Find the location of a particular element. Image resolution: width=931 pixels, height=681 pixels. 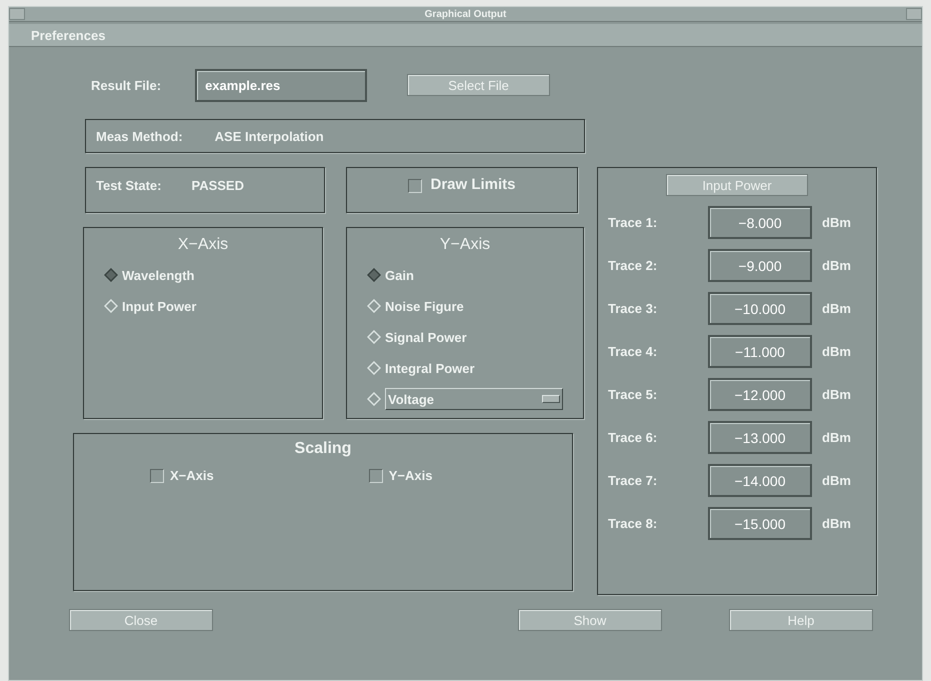

window-title: Graphical Output is located at coordinates (466, 14).